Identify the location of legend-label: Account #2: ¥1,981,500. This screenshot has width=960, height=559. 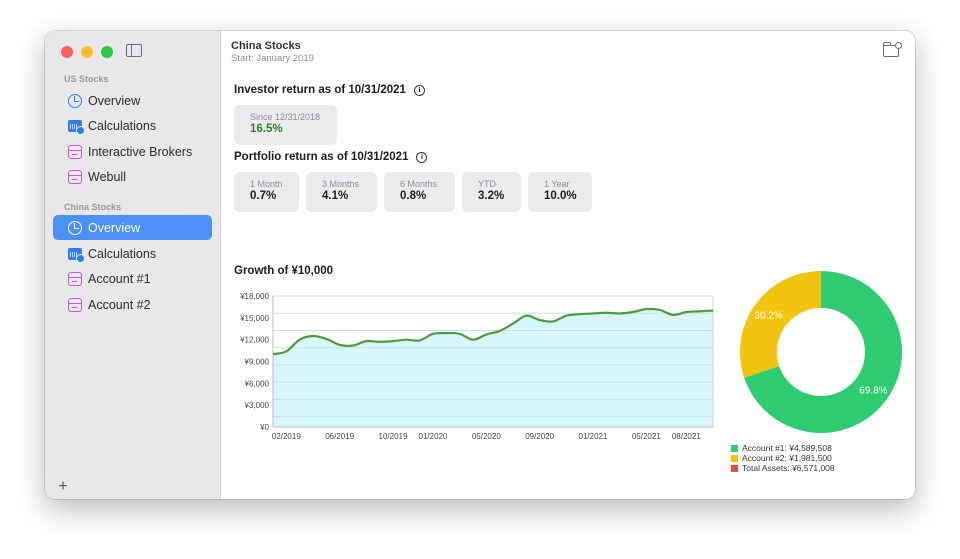
(787, 458).